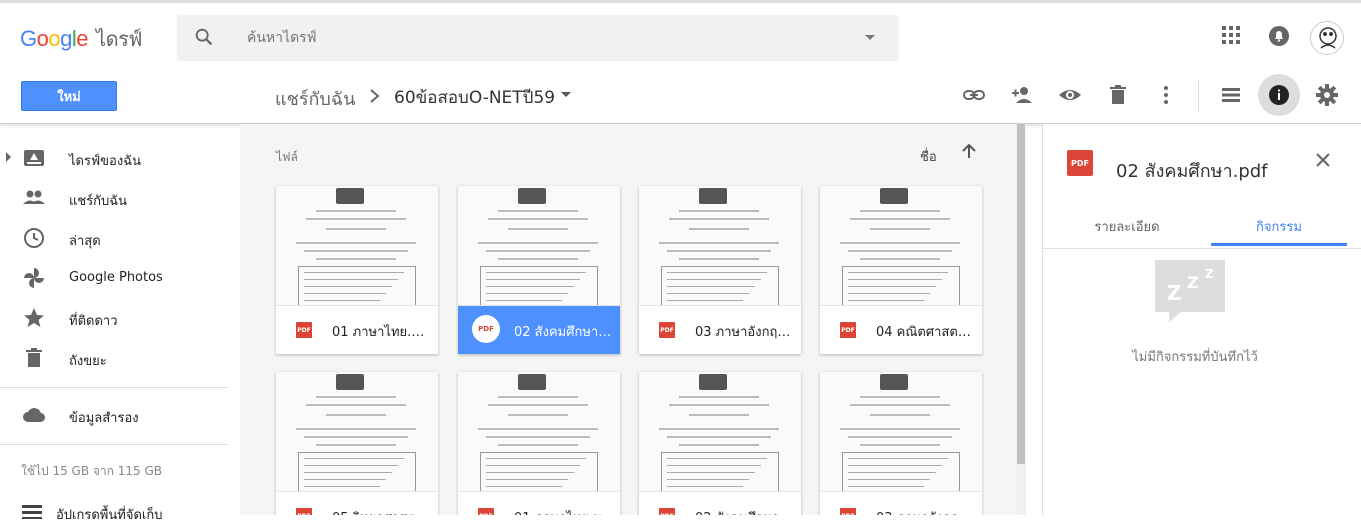  What do you see at coordinates (120, 358) in the screenshot?
I see `sidebar-item-trash: ถังขยะ` at bounding box center [120, 358].